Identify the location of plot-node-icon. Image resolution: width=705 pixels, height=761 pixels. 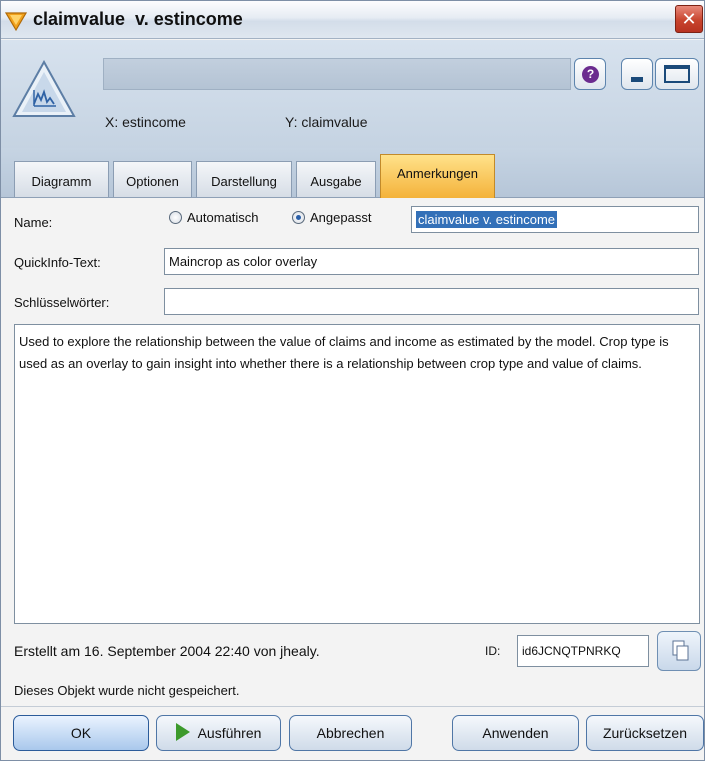
(44, 88).